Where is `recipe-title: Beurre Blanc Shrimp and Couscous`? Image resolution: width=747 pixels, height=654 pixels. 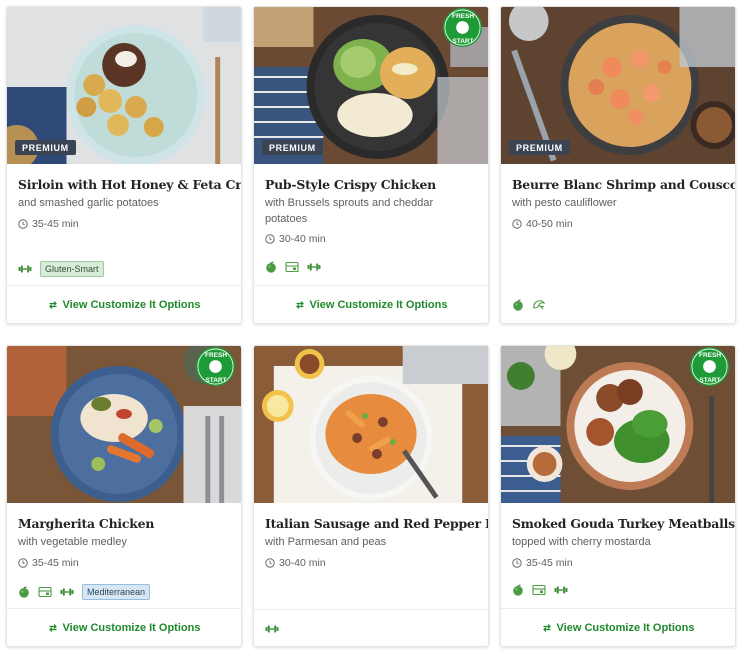 recipe-title: Beurre Blanc Shrimp and Couscous is located at coordinates (623, 184).